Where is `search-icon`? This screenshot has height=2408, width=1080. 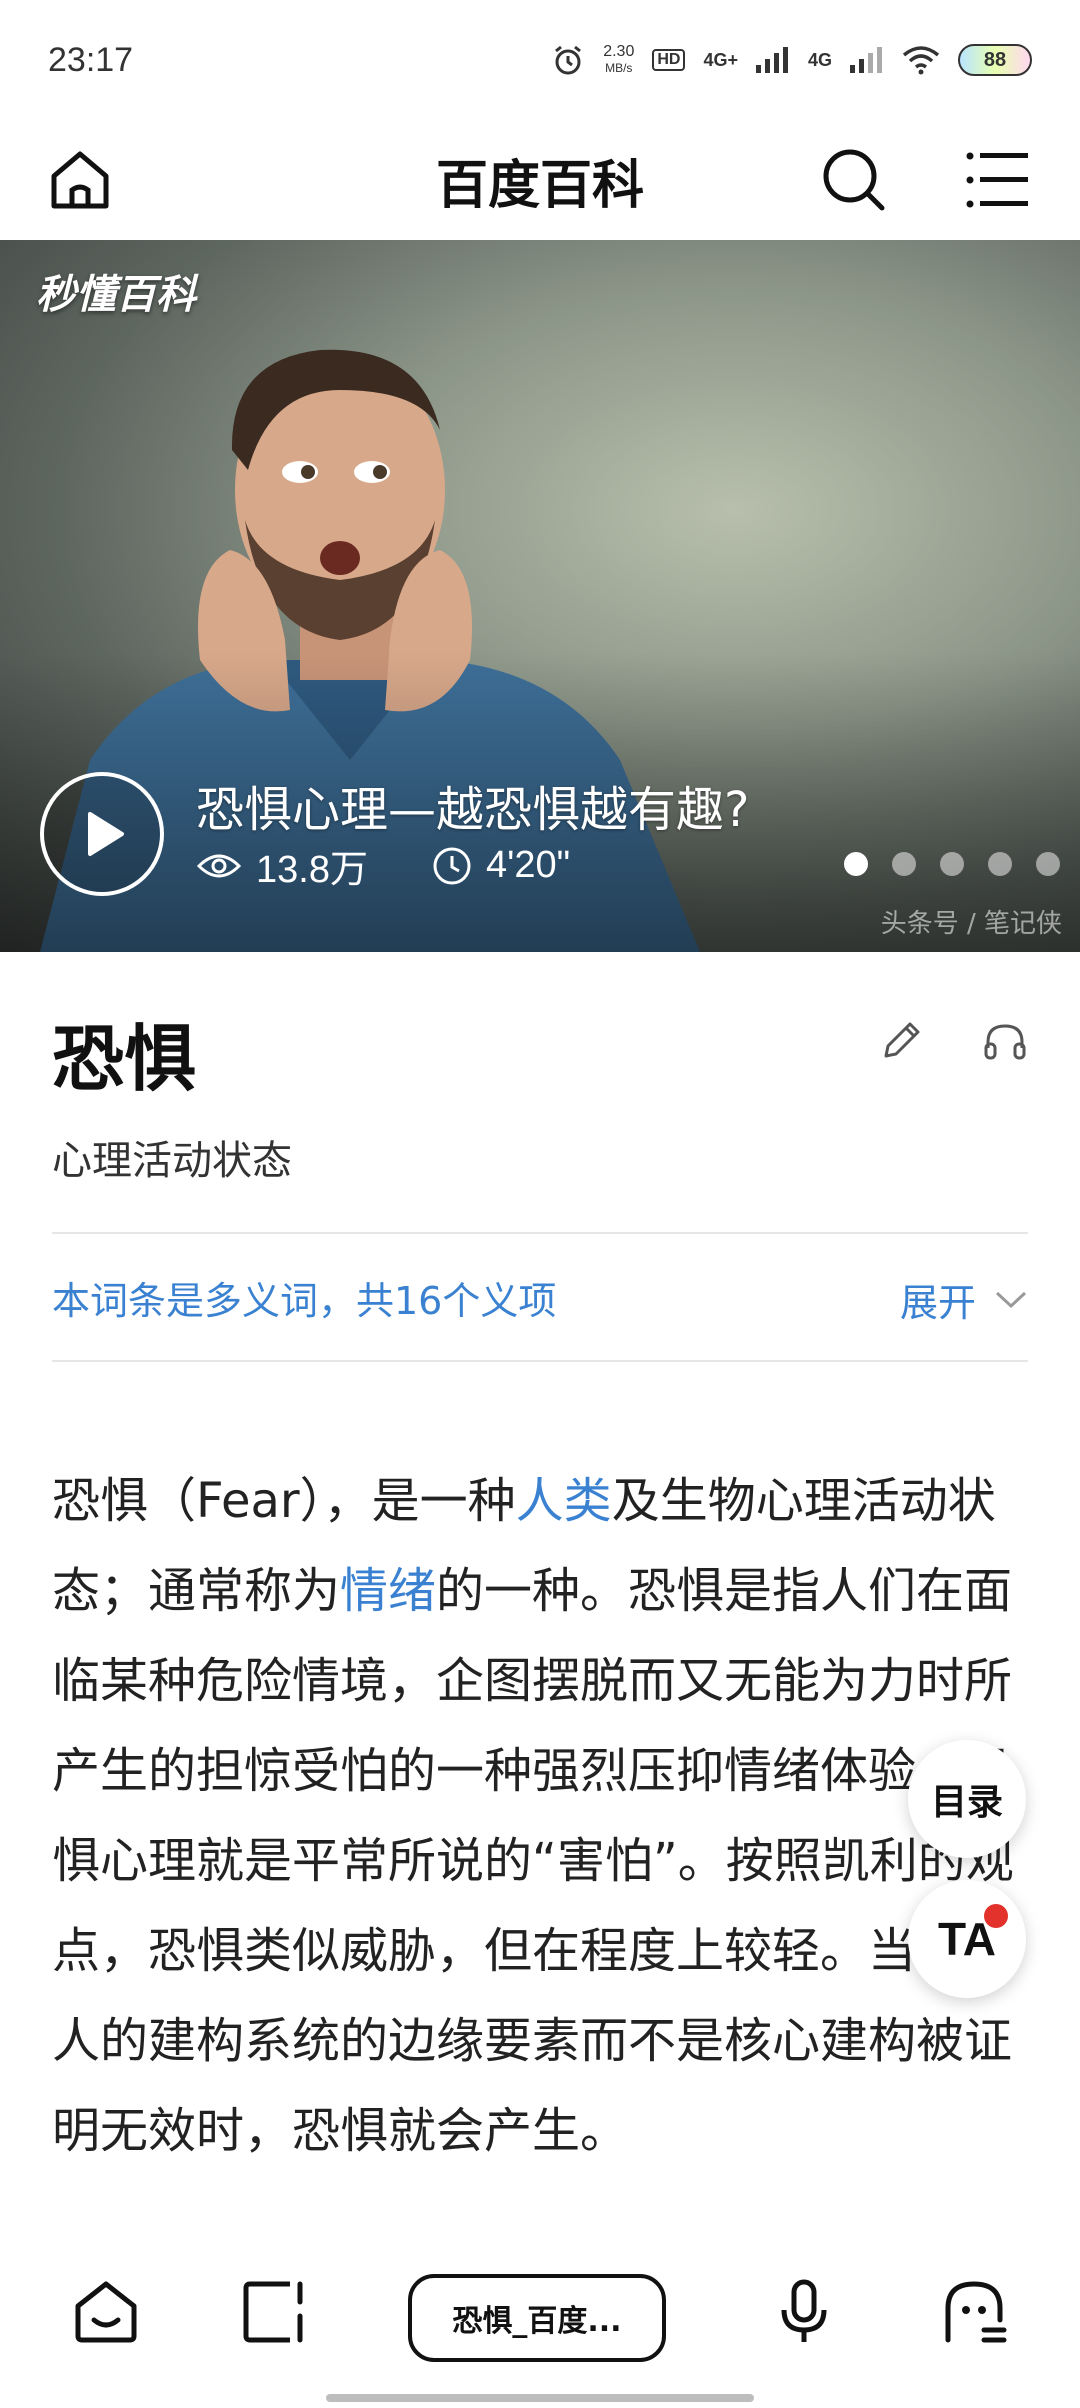 search-icon is located at coordinates (854, 180).